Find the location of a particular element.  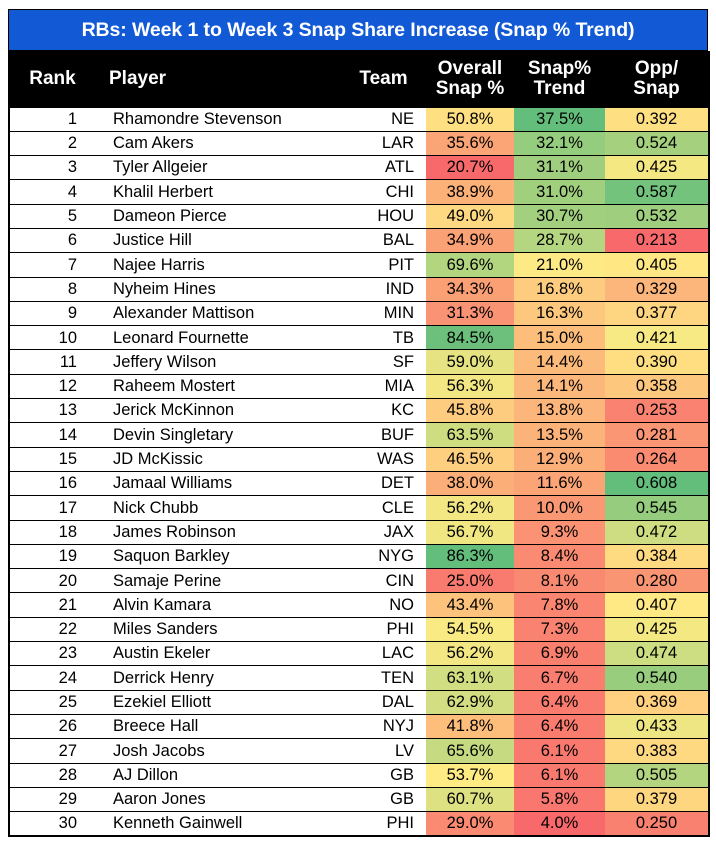

cell-snap-trend: 8.1% is located at coordinates (559, 580).